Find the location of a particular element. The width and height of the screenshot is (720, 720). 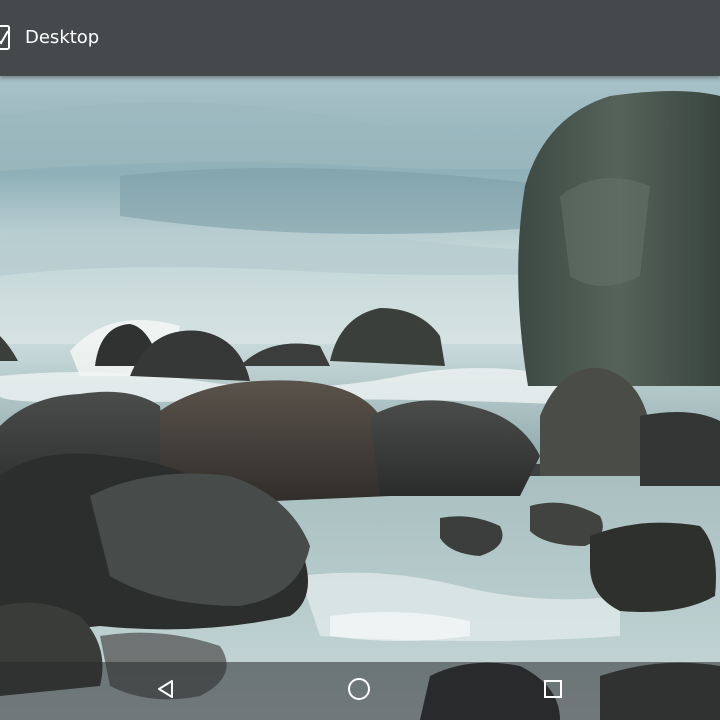

navigation-bar is located at coordinates (360, 691).